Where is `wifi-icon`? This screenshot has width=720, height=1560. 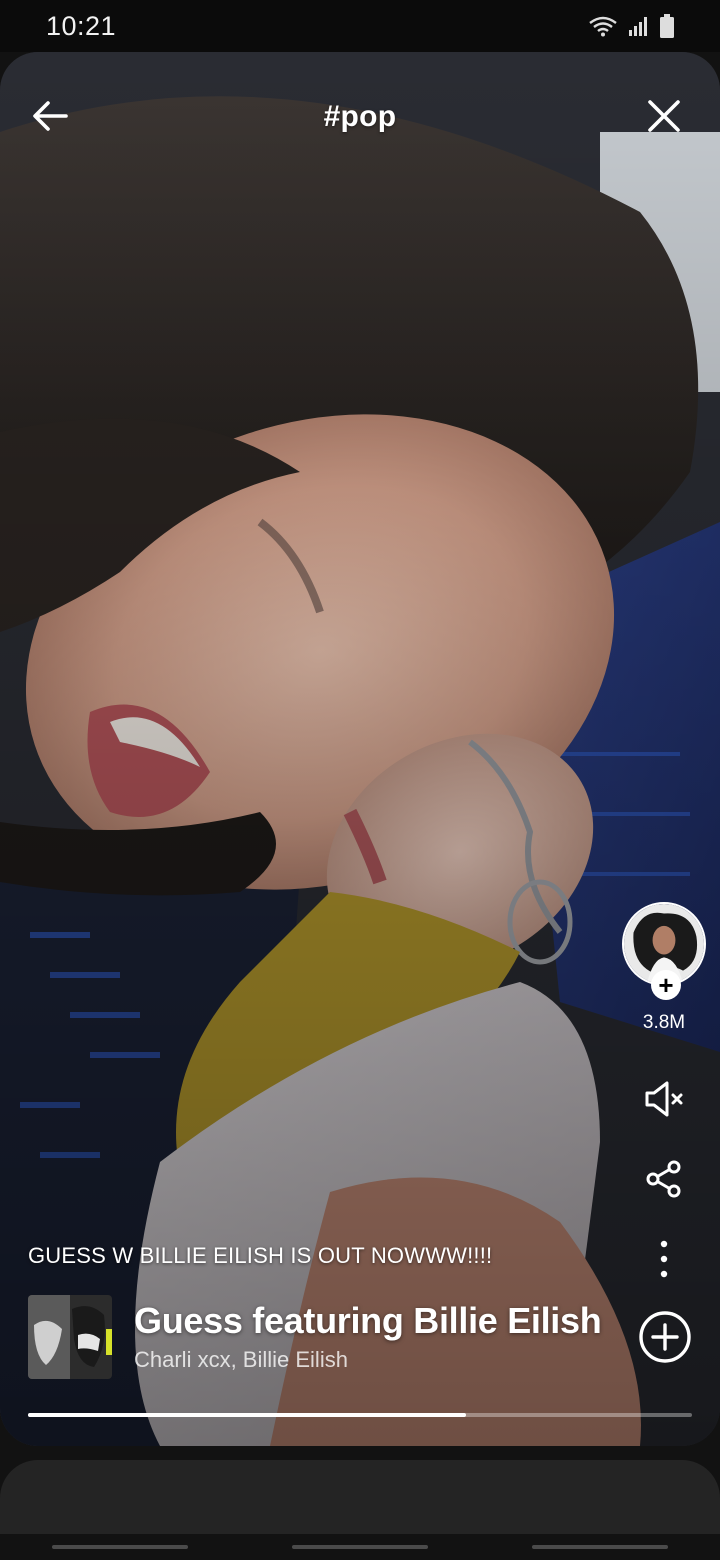
wifi-icon is located at coordinates (603, 26).